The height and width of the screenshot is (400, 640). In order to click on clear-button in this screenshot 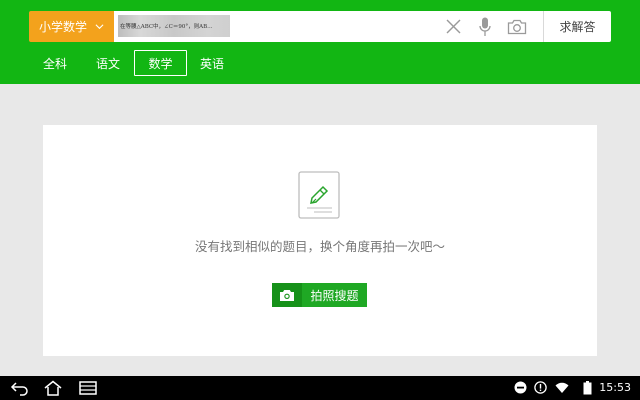, I will do `click(453, 26)`.